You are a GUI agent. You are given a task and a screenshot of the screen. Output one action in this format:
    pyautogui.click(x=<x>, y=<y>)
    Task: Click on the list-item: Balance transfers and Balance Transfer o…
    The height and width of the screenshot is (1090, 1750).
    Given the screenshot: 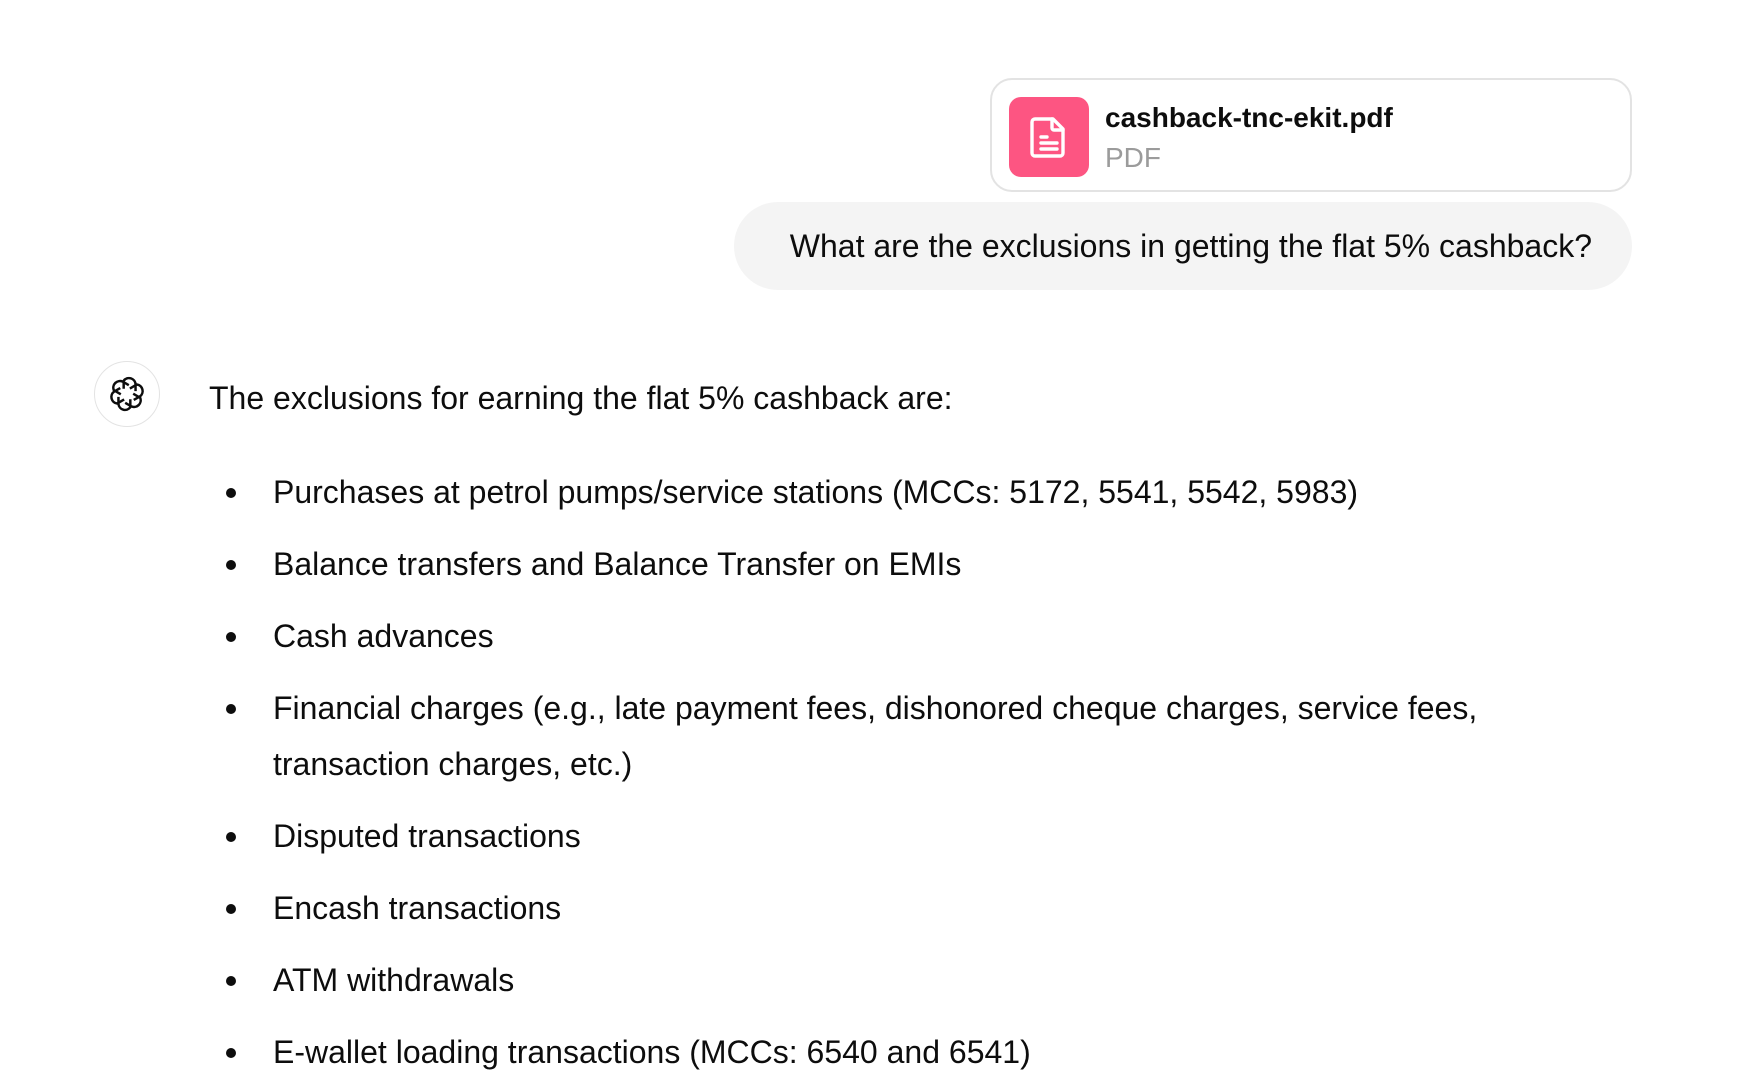 What is the action you would take?
    pyautogui.click(x=899, y=564)
    